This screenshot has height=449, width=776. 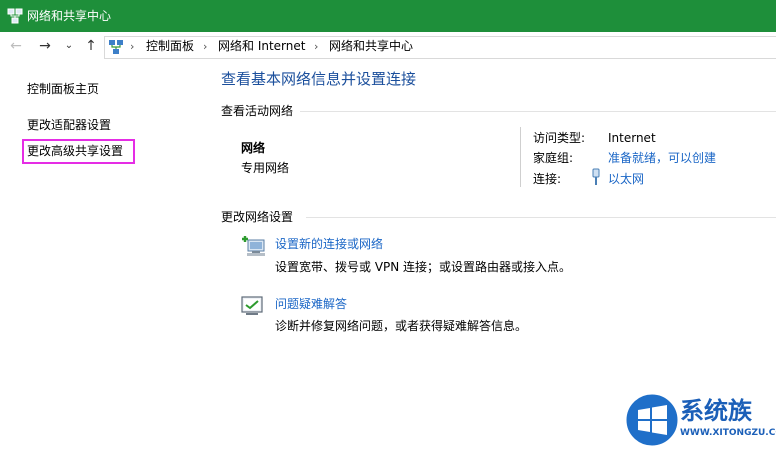 What do you see at coordinates (253, 246) in the screenshot?
I see `new-connection-icon` at bounding box center [253, 246].